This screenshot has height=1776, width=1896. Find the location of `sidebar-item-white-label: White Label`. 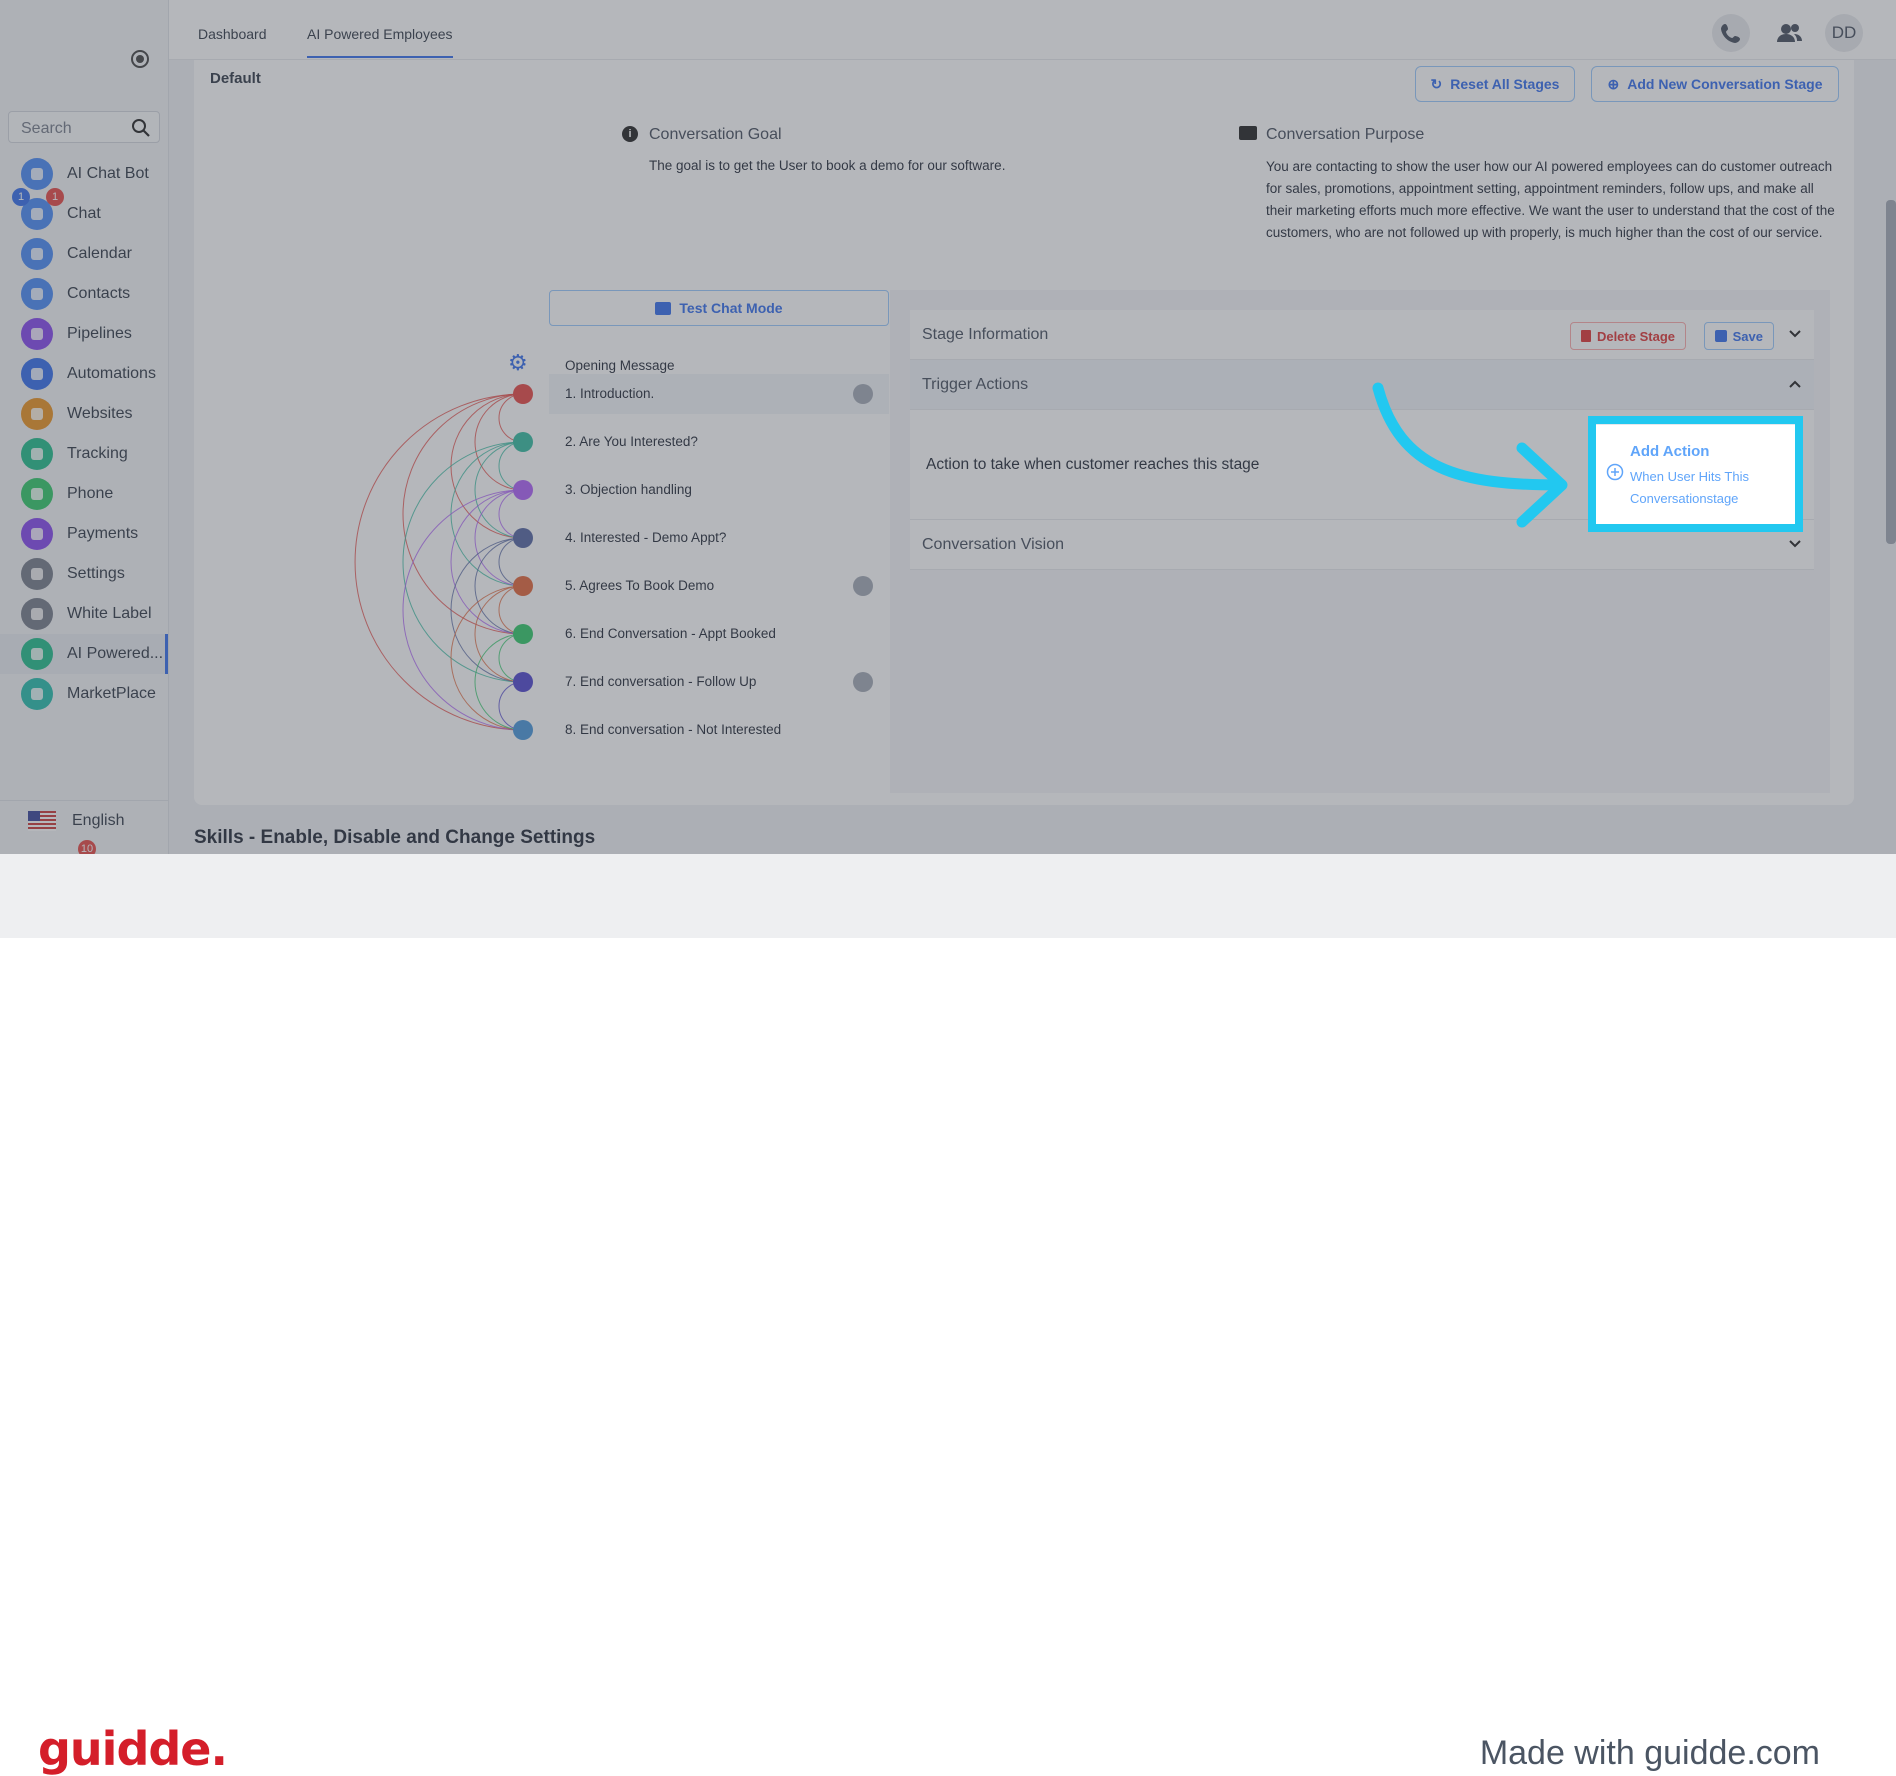

sidebar-item-white-label: White Label is located at coordinates (84, 614).